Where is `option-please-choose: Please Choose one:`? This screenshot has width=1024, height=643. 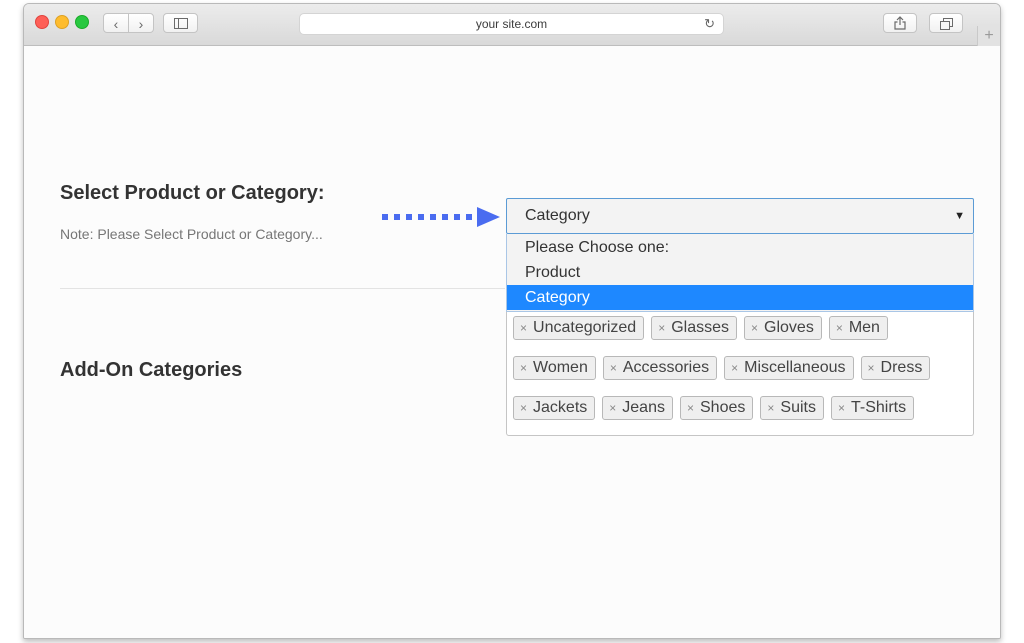 option-please-choose: Please Choose one: is located at coordinates (740, 247).